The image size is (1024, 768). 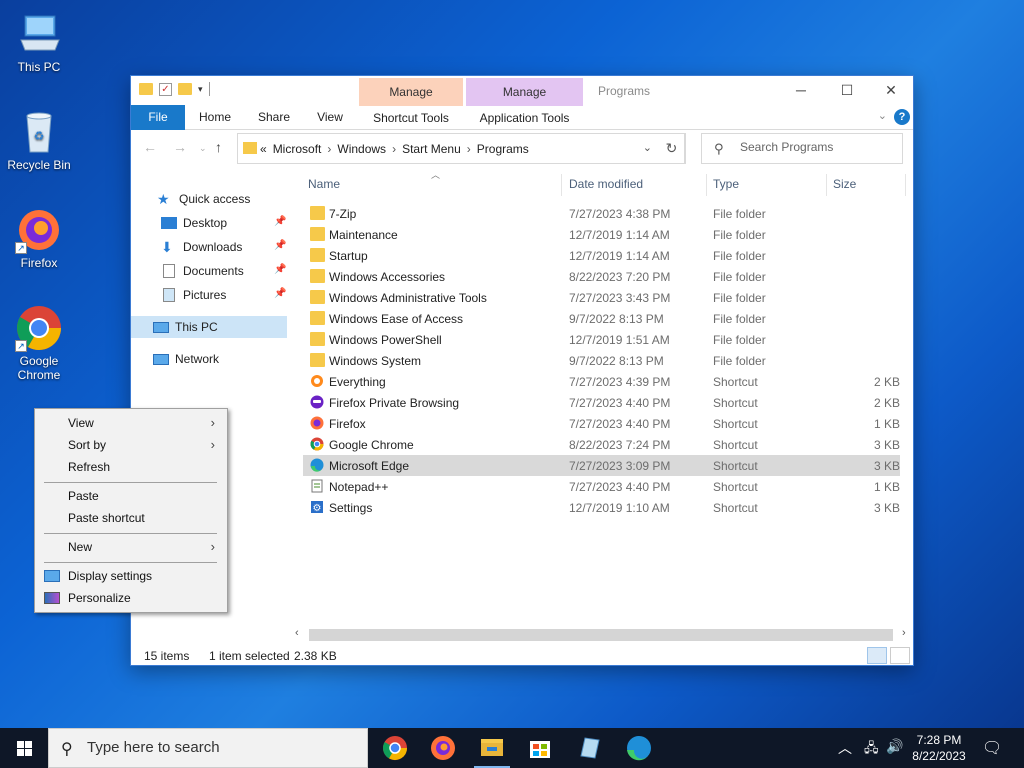 What do you see at coordinates (395, 748) in the screenshot?
I see `taskbar-chrome-icon` at bounding box center [395, 748].